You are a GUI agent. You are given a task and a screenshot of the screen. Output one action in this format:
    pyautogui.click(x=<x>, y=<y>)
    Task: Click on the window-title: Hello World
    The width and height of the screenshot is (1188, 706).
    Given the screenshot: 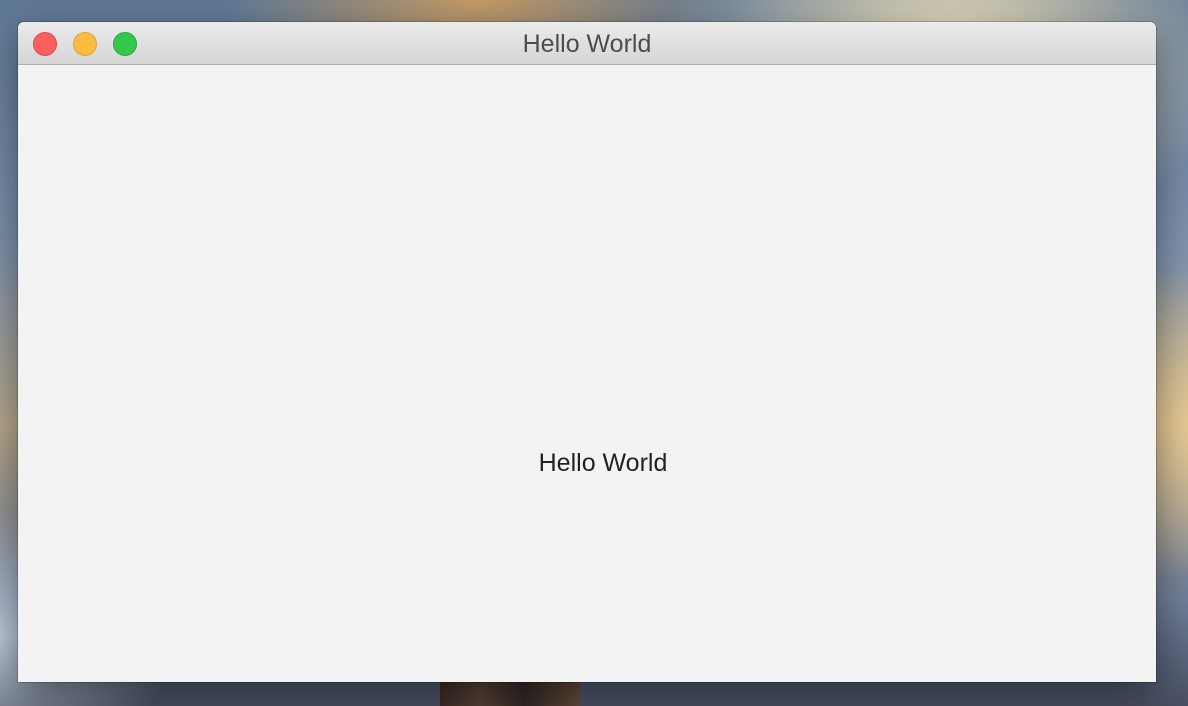 What is the action you would take?
    pyautogui.click(x=587, y=44)
    